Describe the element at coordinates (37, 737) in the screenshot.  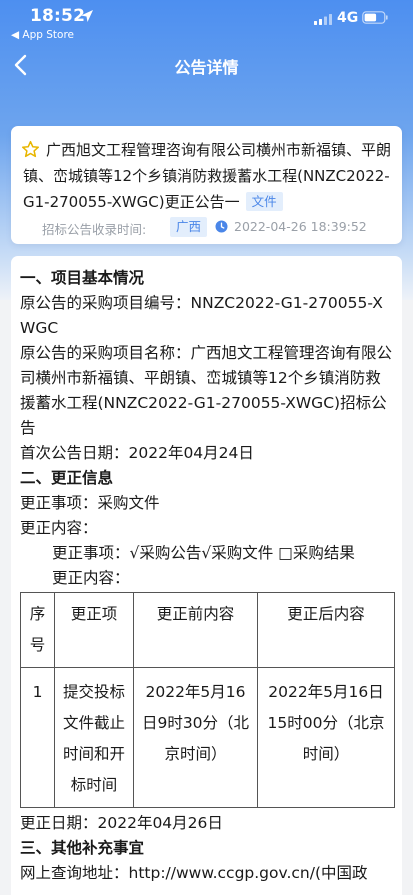
I see `table-cell: 1` at that location.